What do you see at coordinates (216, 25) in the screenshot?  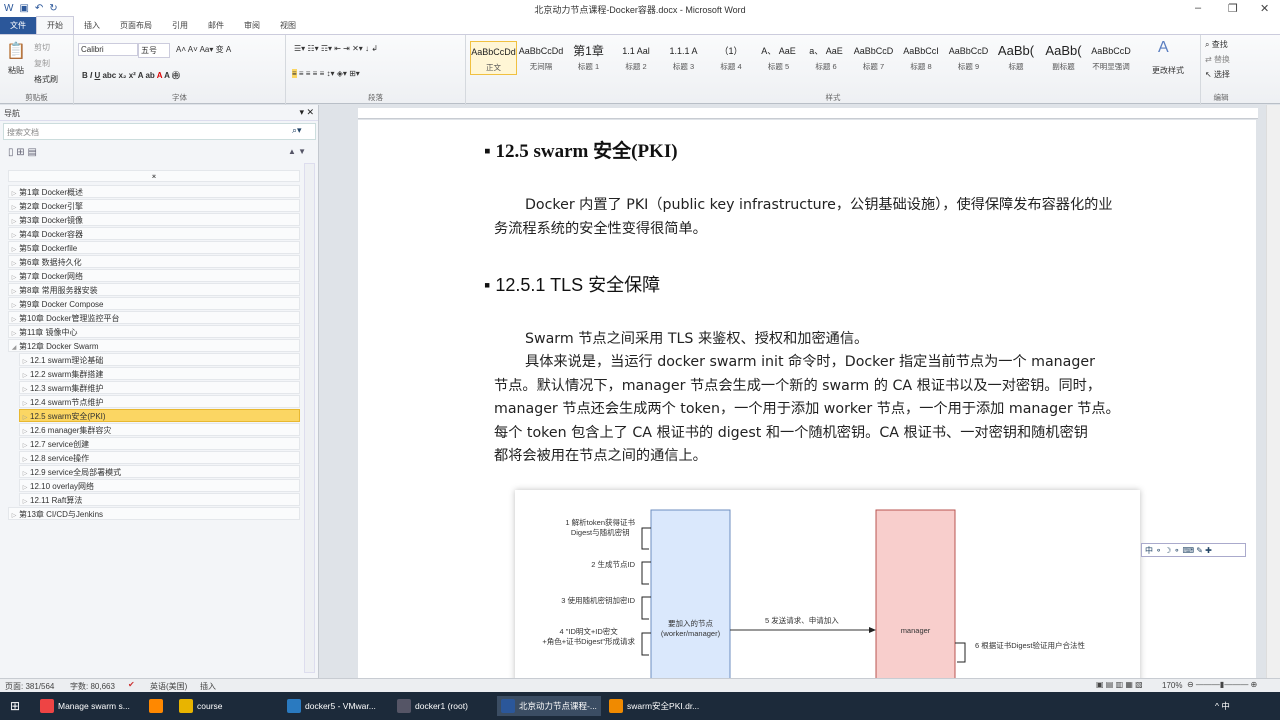 I see `tab-mailings: 邮件` at bounding box center [216, 25].